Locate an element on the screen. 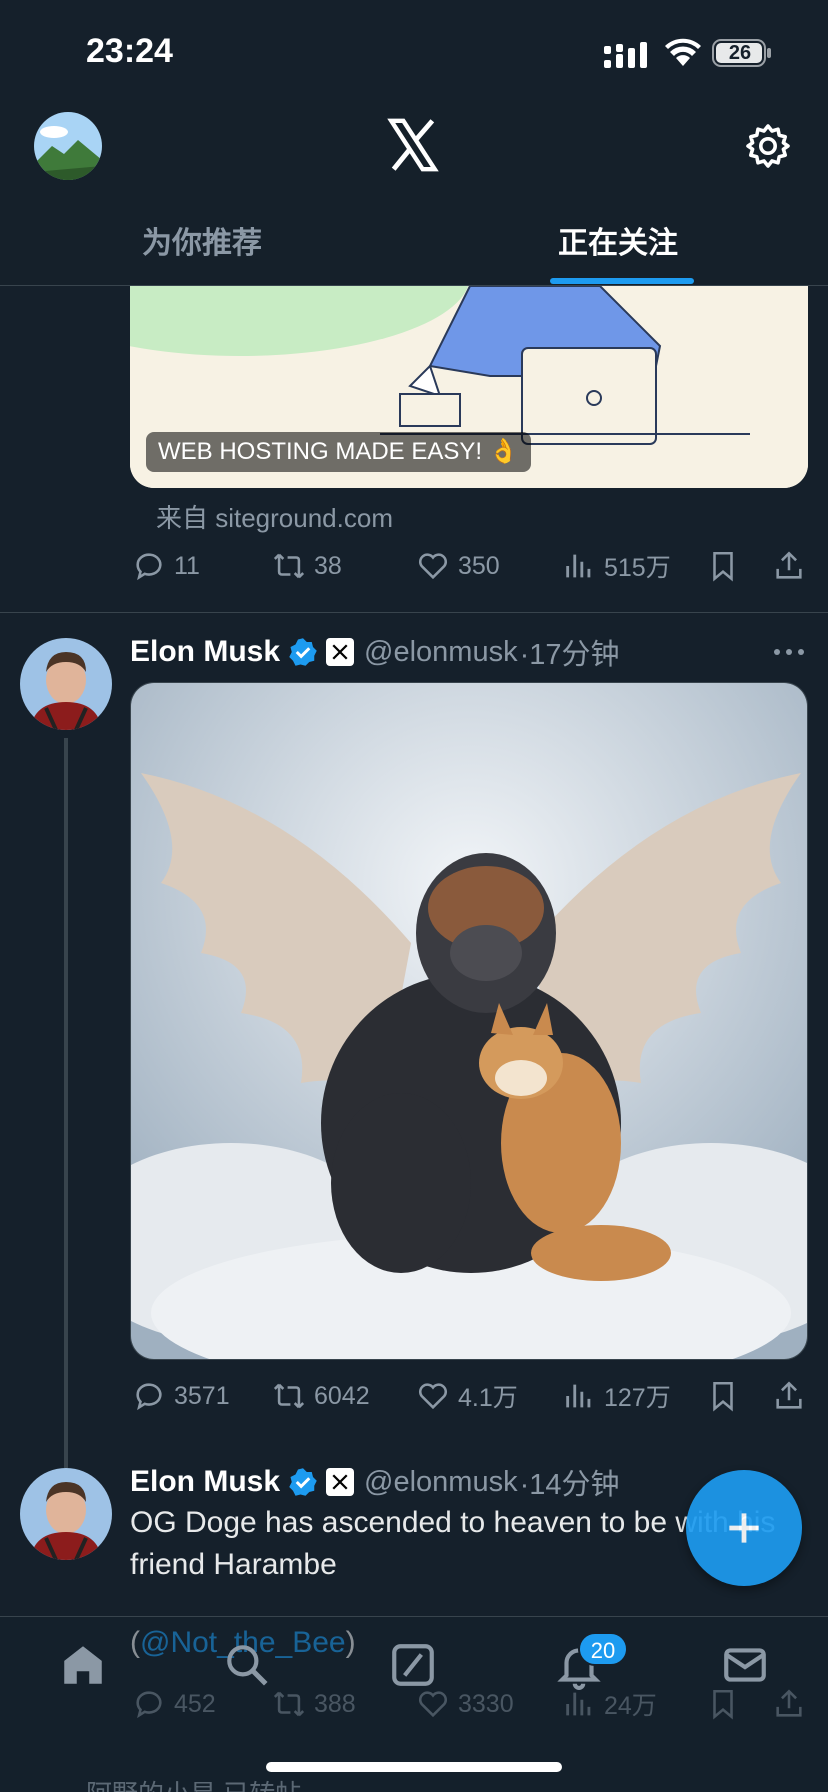 The width and height of the screenshot is (828, 1792). reply-button: 11 is located at coordinates (166, 566).